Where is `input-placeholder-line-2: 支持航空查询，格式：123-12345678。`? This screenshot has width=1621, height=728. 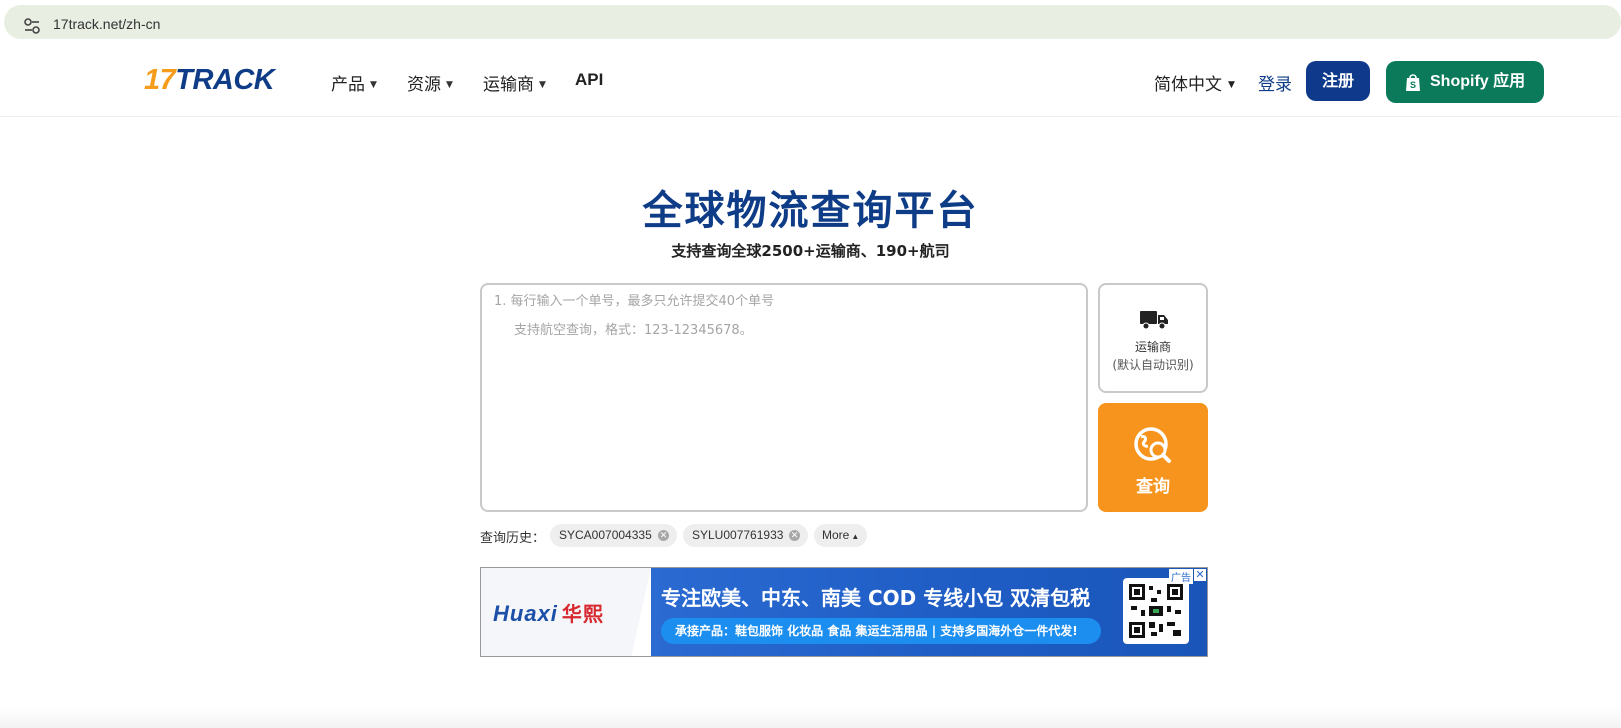
input-placeholder-line-2: 支持航空查询，格式：123-12345678。 is located at coordinates (633, 330).